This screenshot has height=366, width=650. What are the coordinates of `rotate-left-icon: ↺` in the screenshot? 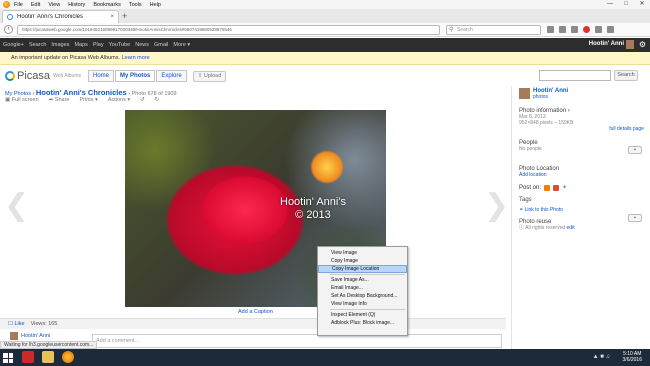 It's located at (142, 100).